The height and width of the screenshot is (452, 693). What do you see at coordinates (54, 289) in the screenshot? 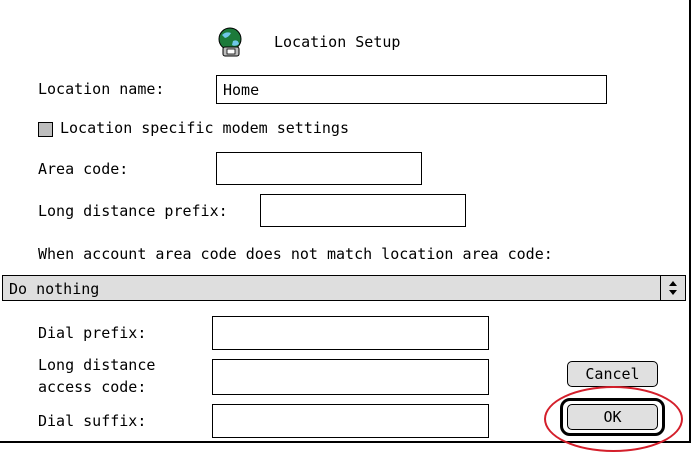
I see `mismatch-action-value: Do nothing` at bounding box center [54, 289].